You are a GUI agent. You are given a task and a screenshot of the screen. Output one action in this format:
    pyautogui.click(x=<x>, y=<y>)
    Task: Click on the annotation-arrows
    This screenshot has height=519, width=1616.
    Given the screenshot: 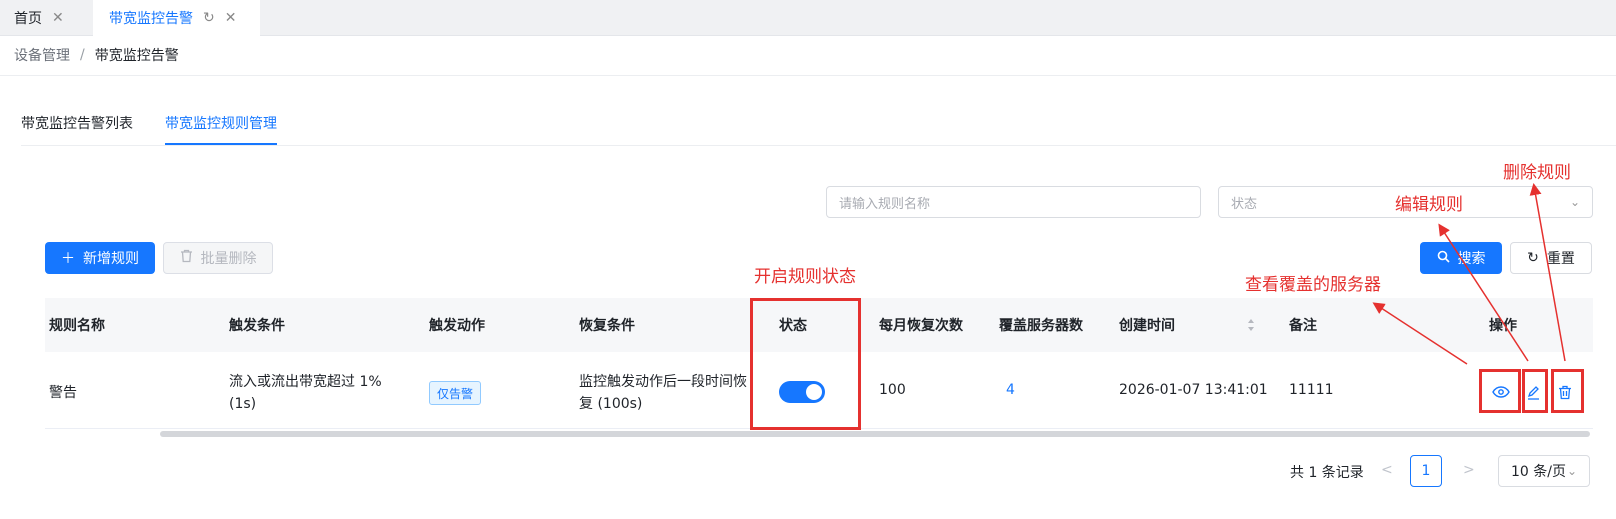 What is the action you would take?
    pyautogui.click(x=1469, y=274)
    